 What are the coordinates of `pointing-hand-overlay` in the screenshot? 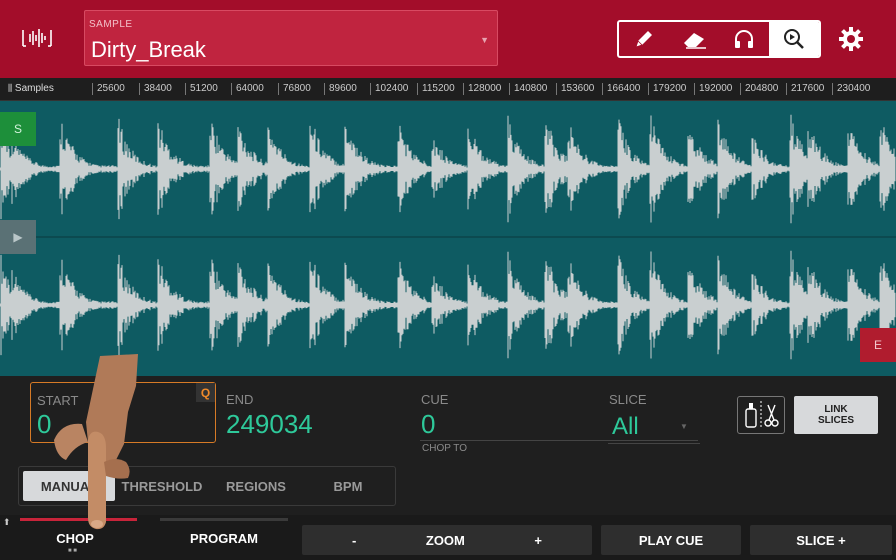 It's located at (96, 442).